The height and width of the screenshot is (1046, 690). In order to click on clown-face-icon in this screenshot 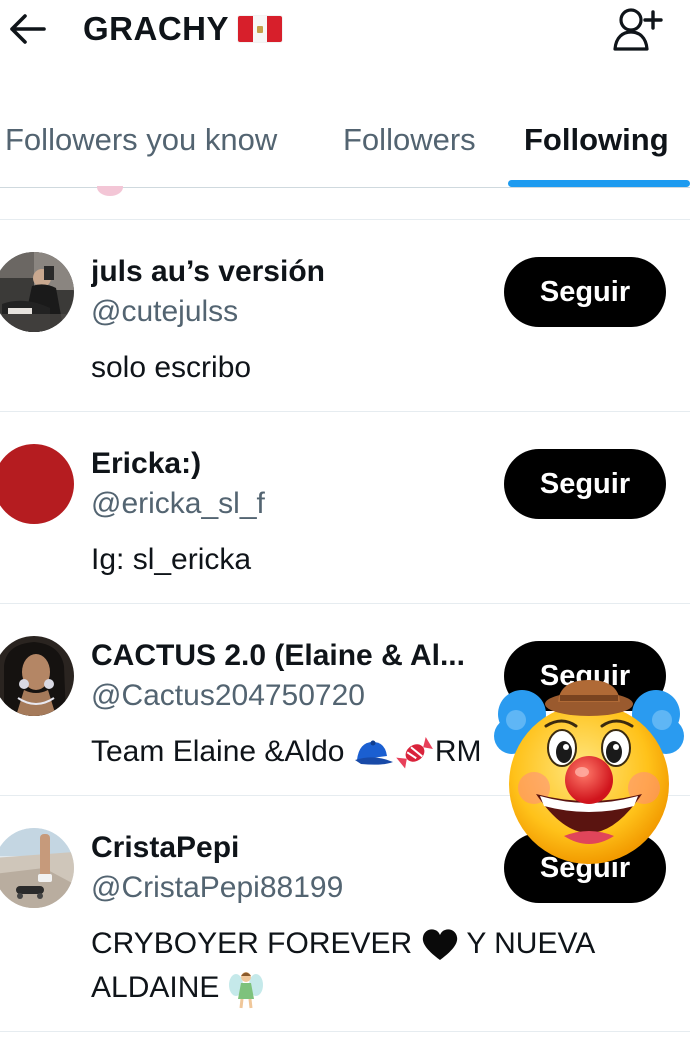, I will do `click(589, 772)`.